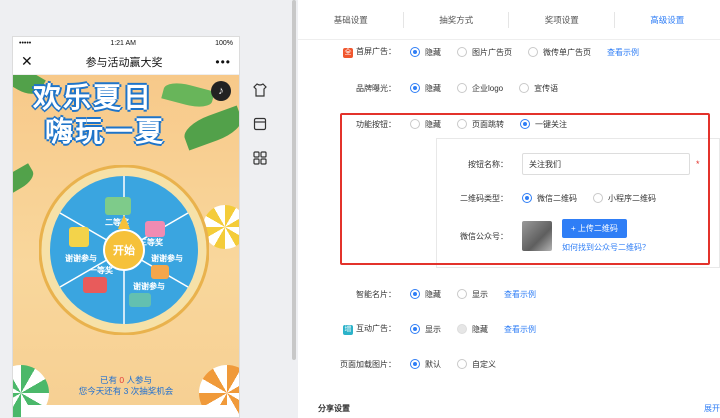 The width and height of the screenshot is (720, 418). What do you see at coordinates (376, 51) in the screenshot?
I see `first-screen-ad-text: 首屏广告：` at bounding box center [376, 51].